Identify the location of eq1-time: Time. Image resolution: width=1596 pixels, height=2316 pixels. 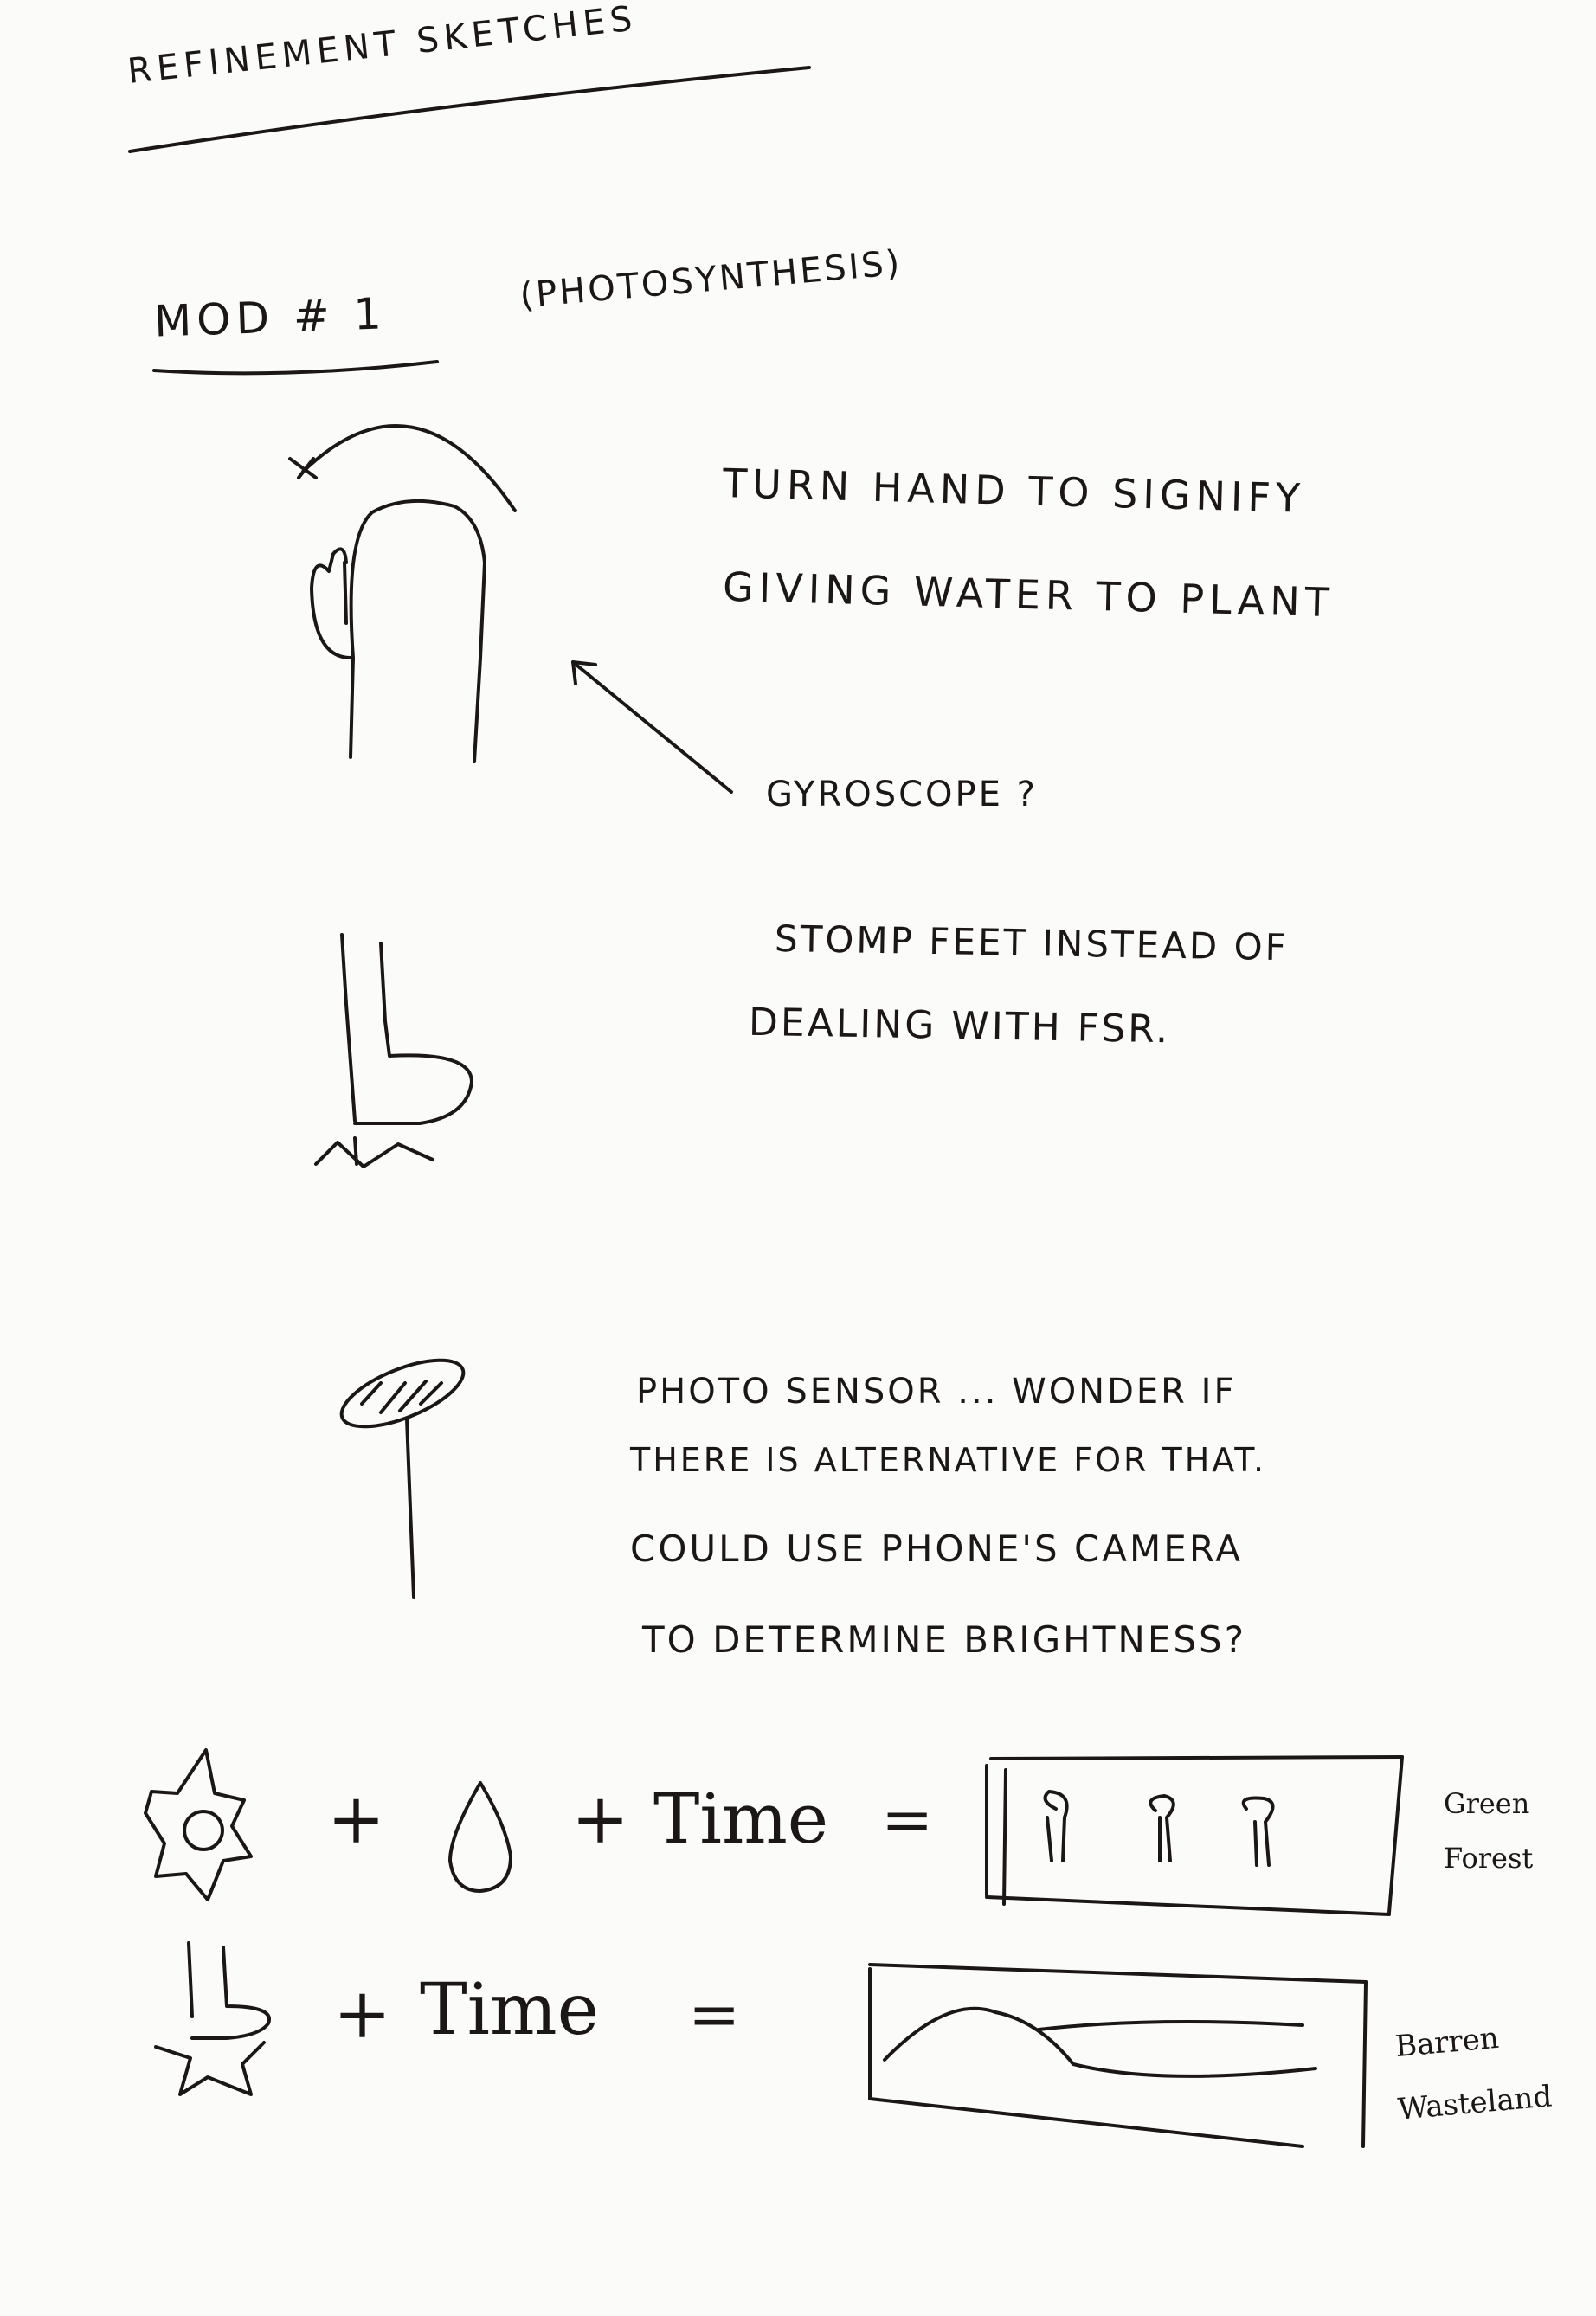
(741, 1819).